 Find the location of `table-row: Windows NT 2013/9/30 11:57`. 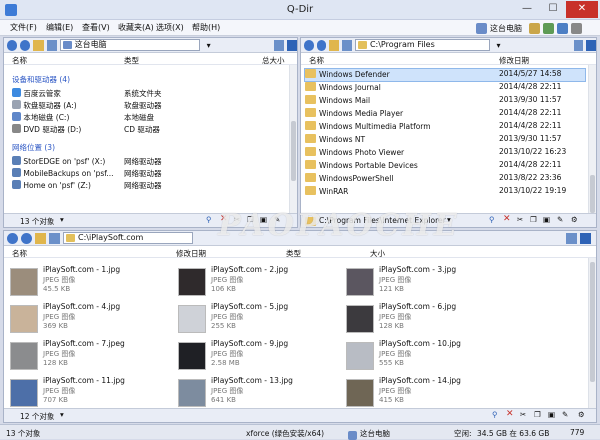

table-row: Windows NT 2013/9/30 11:57 is located at coordinates (445, 140).